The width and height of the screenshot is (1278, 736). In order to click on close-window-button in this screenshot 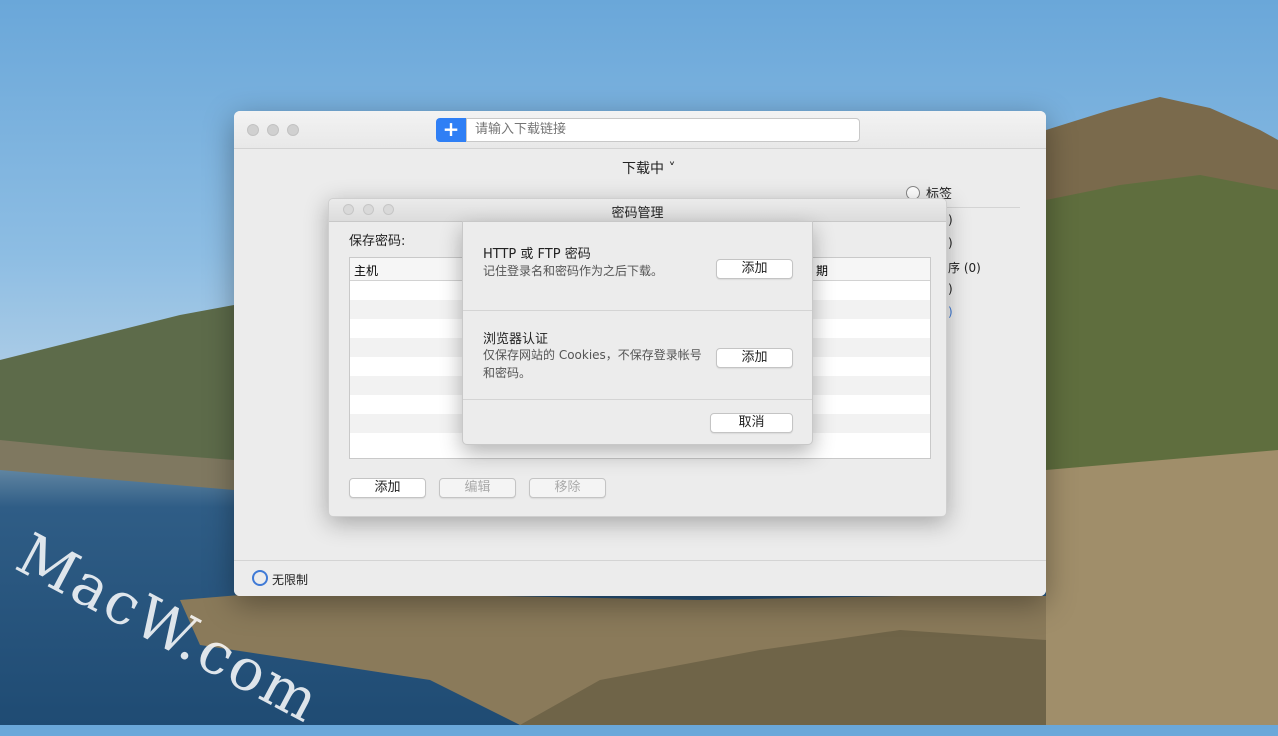, I will do `click(253, 130)`.